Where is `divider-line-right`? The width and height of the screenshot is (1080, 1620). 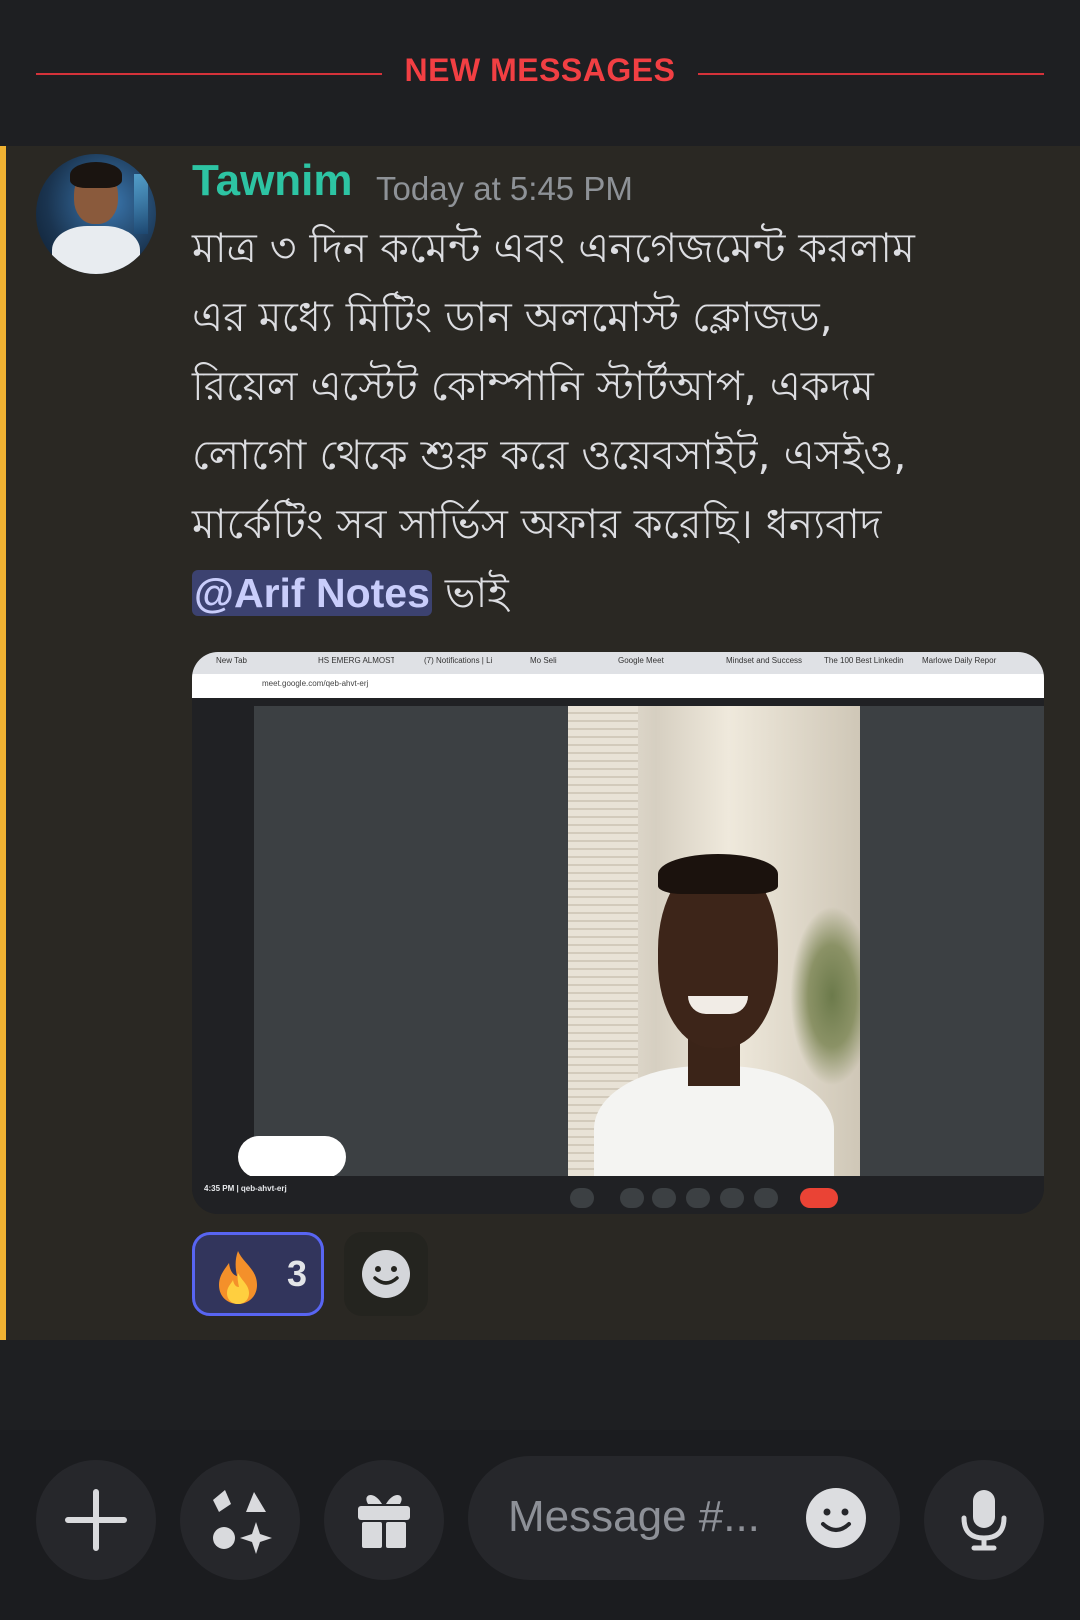 divider-line-right is located at coordinates (871, 74).